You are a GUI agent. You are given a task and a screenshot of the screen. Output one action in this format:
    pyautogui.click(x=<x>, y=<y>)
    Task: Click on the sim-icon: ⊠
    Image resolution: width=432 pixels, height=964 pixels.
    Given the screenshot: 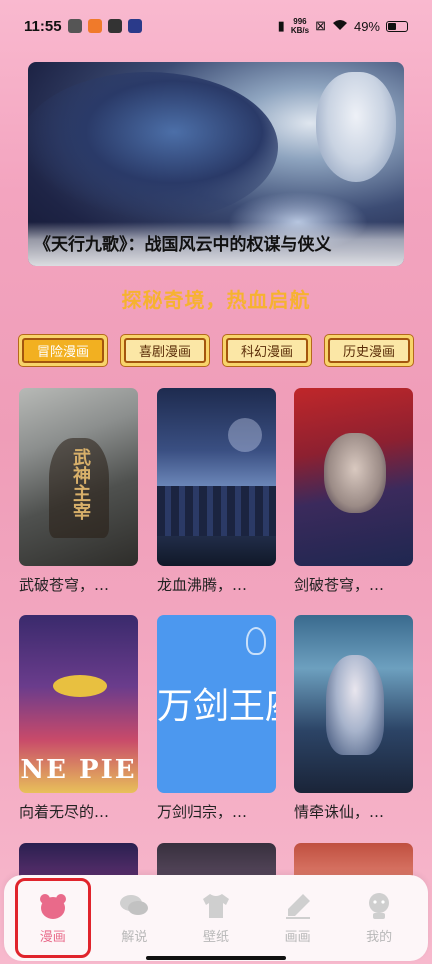 What is the action you would take?
    pyautogui.click(x=320, y=25)
    